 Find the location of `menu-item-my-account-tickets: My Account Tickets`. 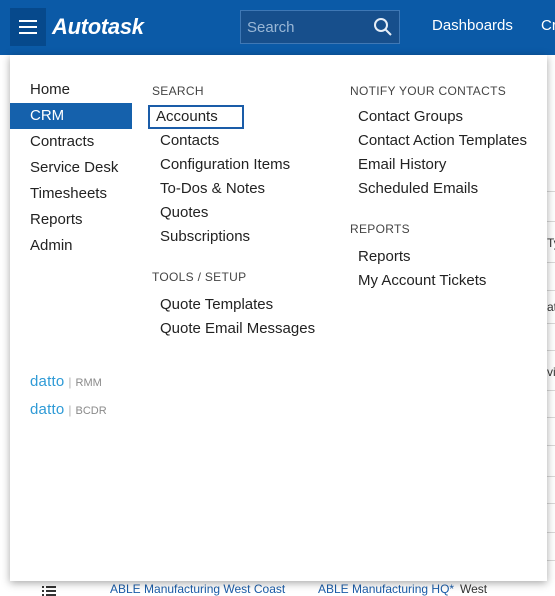

menu-item-my-account-tickets: My Account Tickets is located at coordinates (418, 281).